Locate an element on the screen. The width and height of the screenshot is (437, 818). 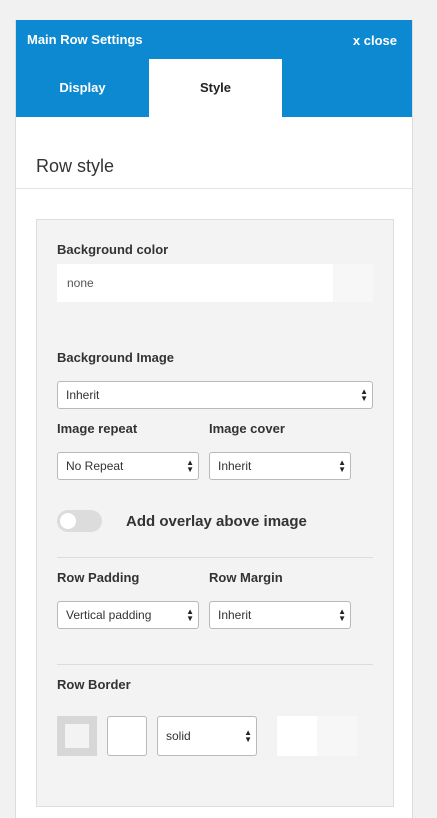
image-repeat-value: No Repeat is located at coordinates (95, 466).